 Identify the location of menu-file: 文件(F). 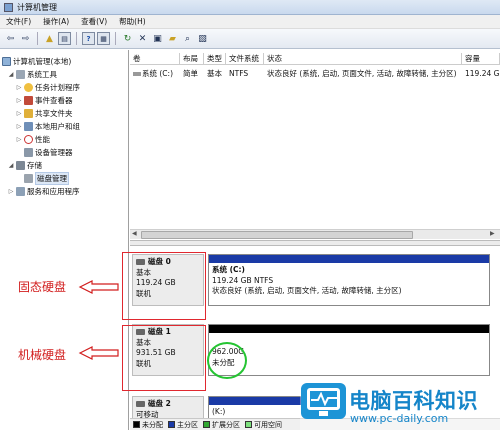
(18, 21).